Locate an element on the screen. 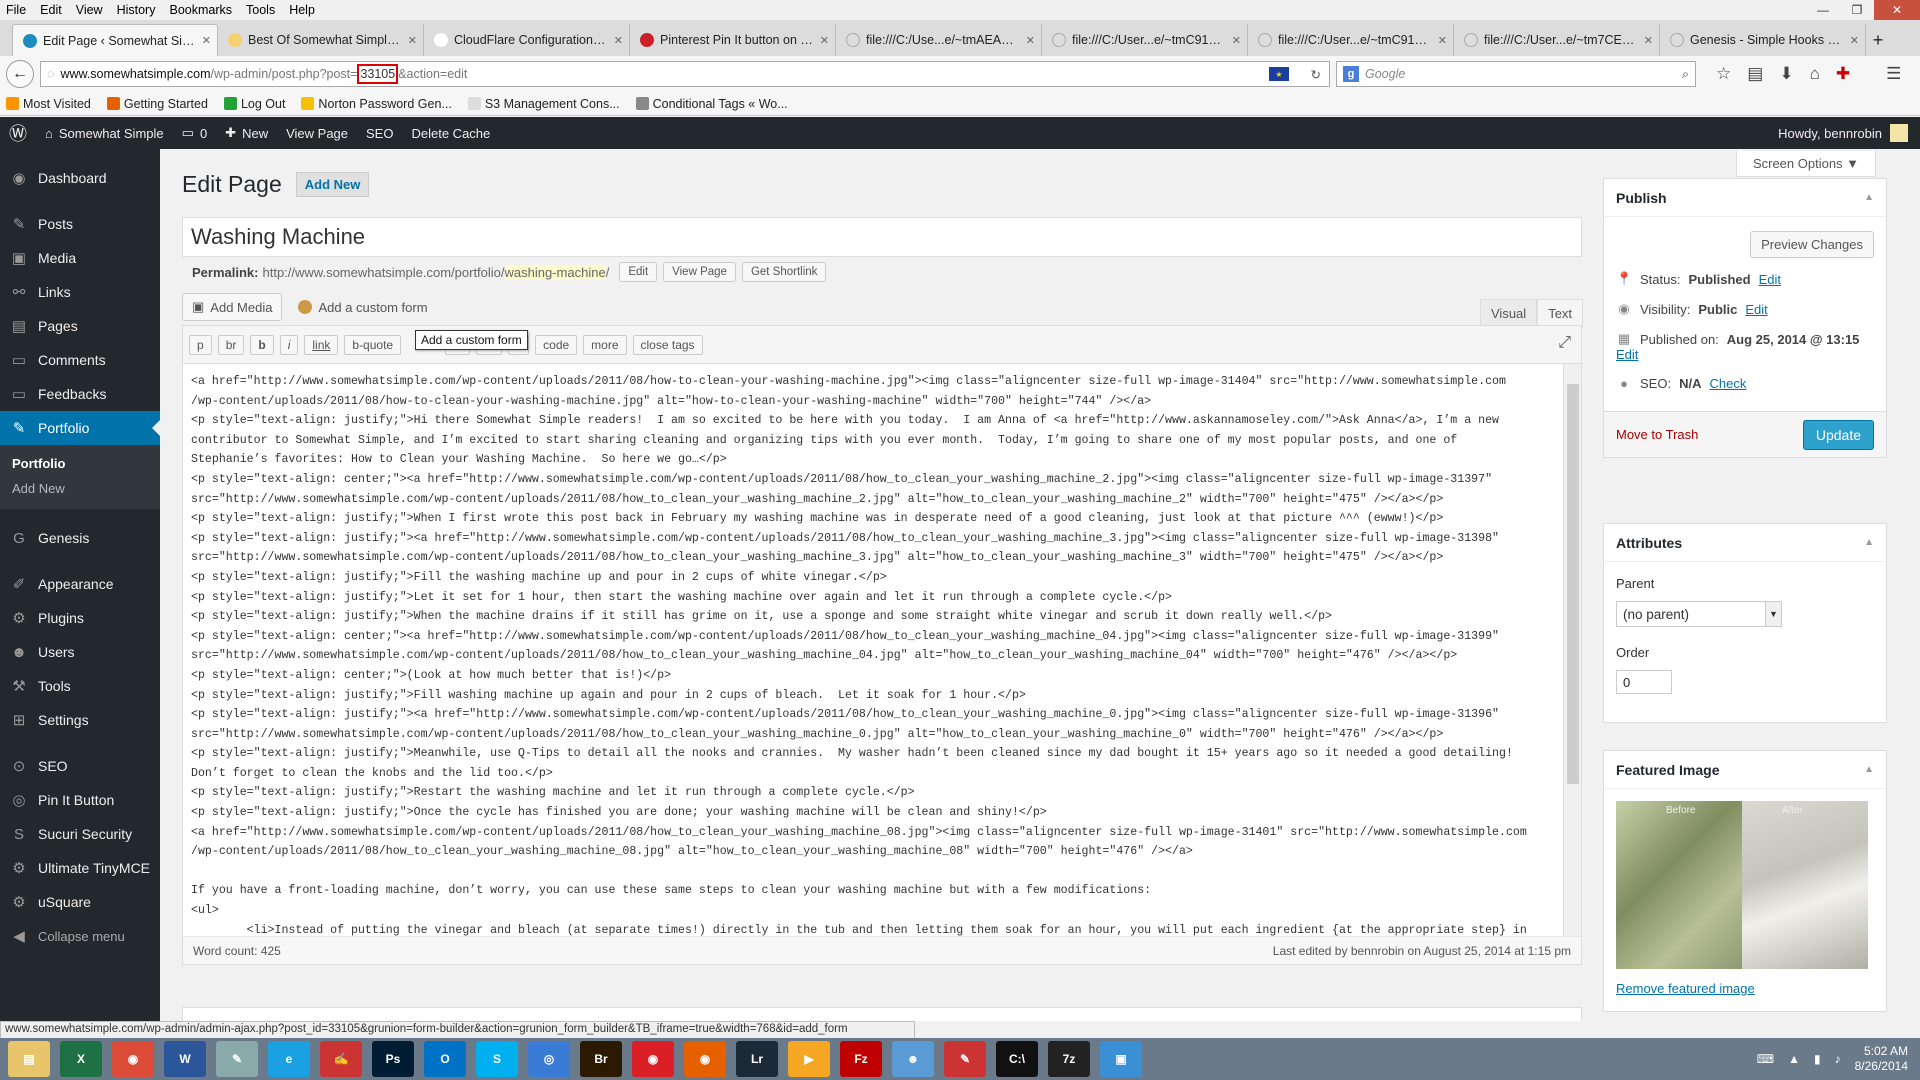 This screenshot has width=1920, height=1080. add-new-button: Add New is located at coordinates (332, 184).